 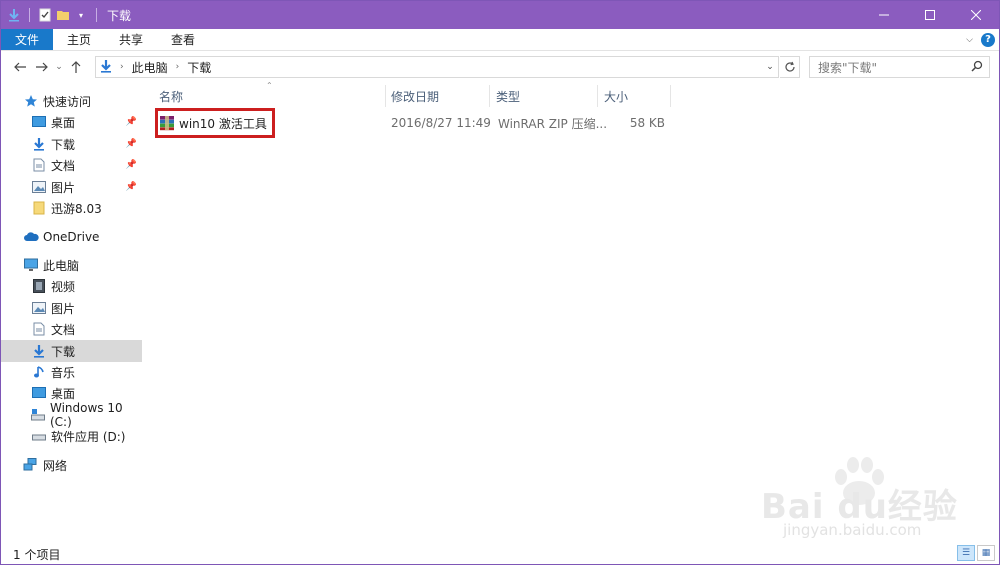 What do you see at coordinates (986, 553) in the screenshot?
I see `large-icons-view-icon: ▦` at bounding box center [986, 553].